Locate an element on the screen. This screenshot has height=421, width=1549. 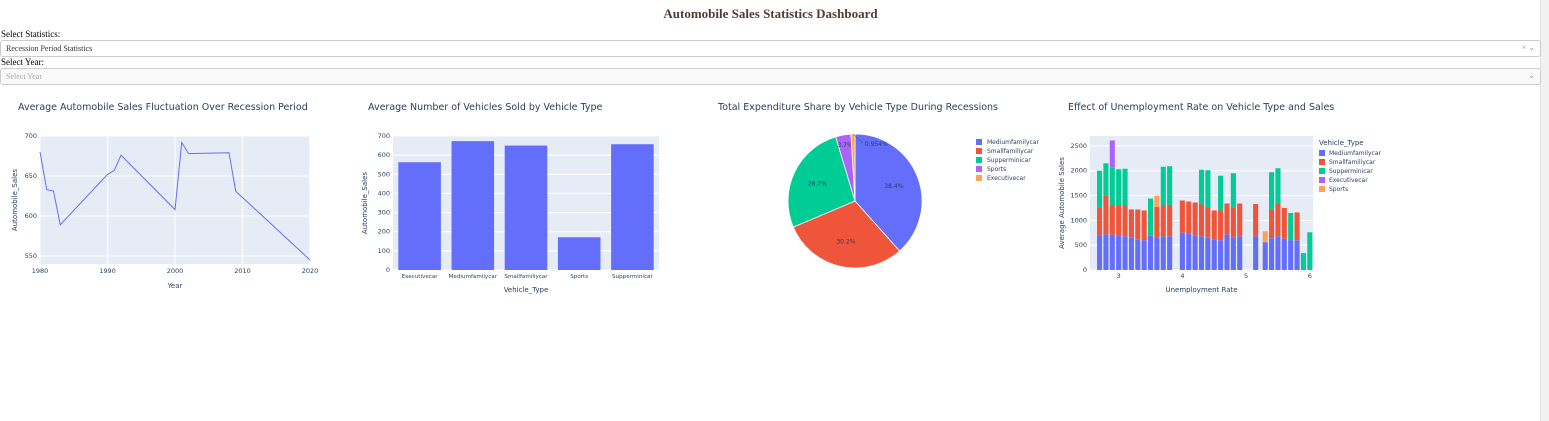
year-label: Select Year: is located at coordinates (22, 62).